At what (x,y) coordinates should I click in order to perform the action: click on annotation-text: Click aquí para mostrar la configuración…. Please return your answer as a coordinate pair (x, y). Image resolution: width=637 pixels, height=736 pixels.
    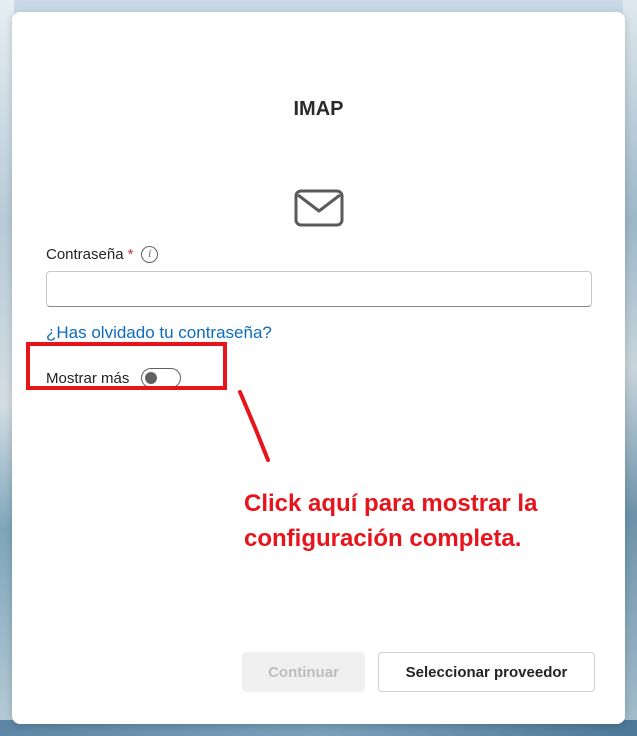
    Looking at the image, I should click on (424, 521).